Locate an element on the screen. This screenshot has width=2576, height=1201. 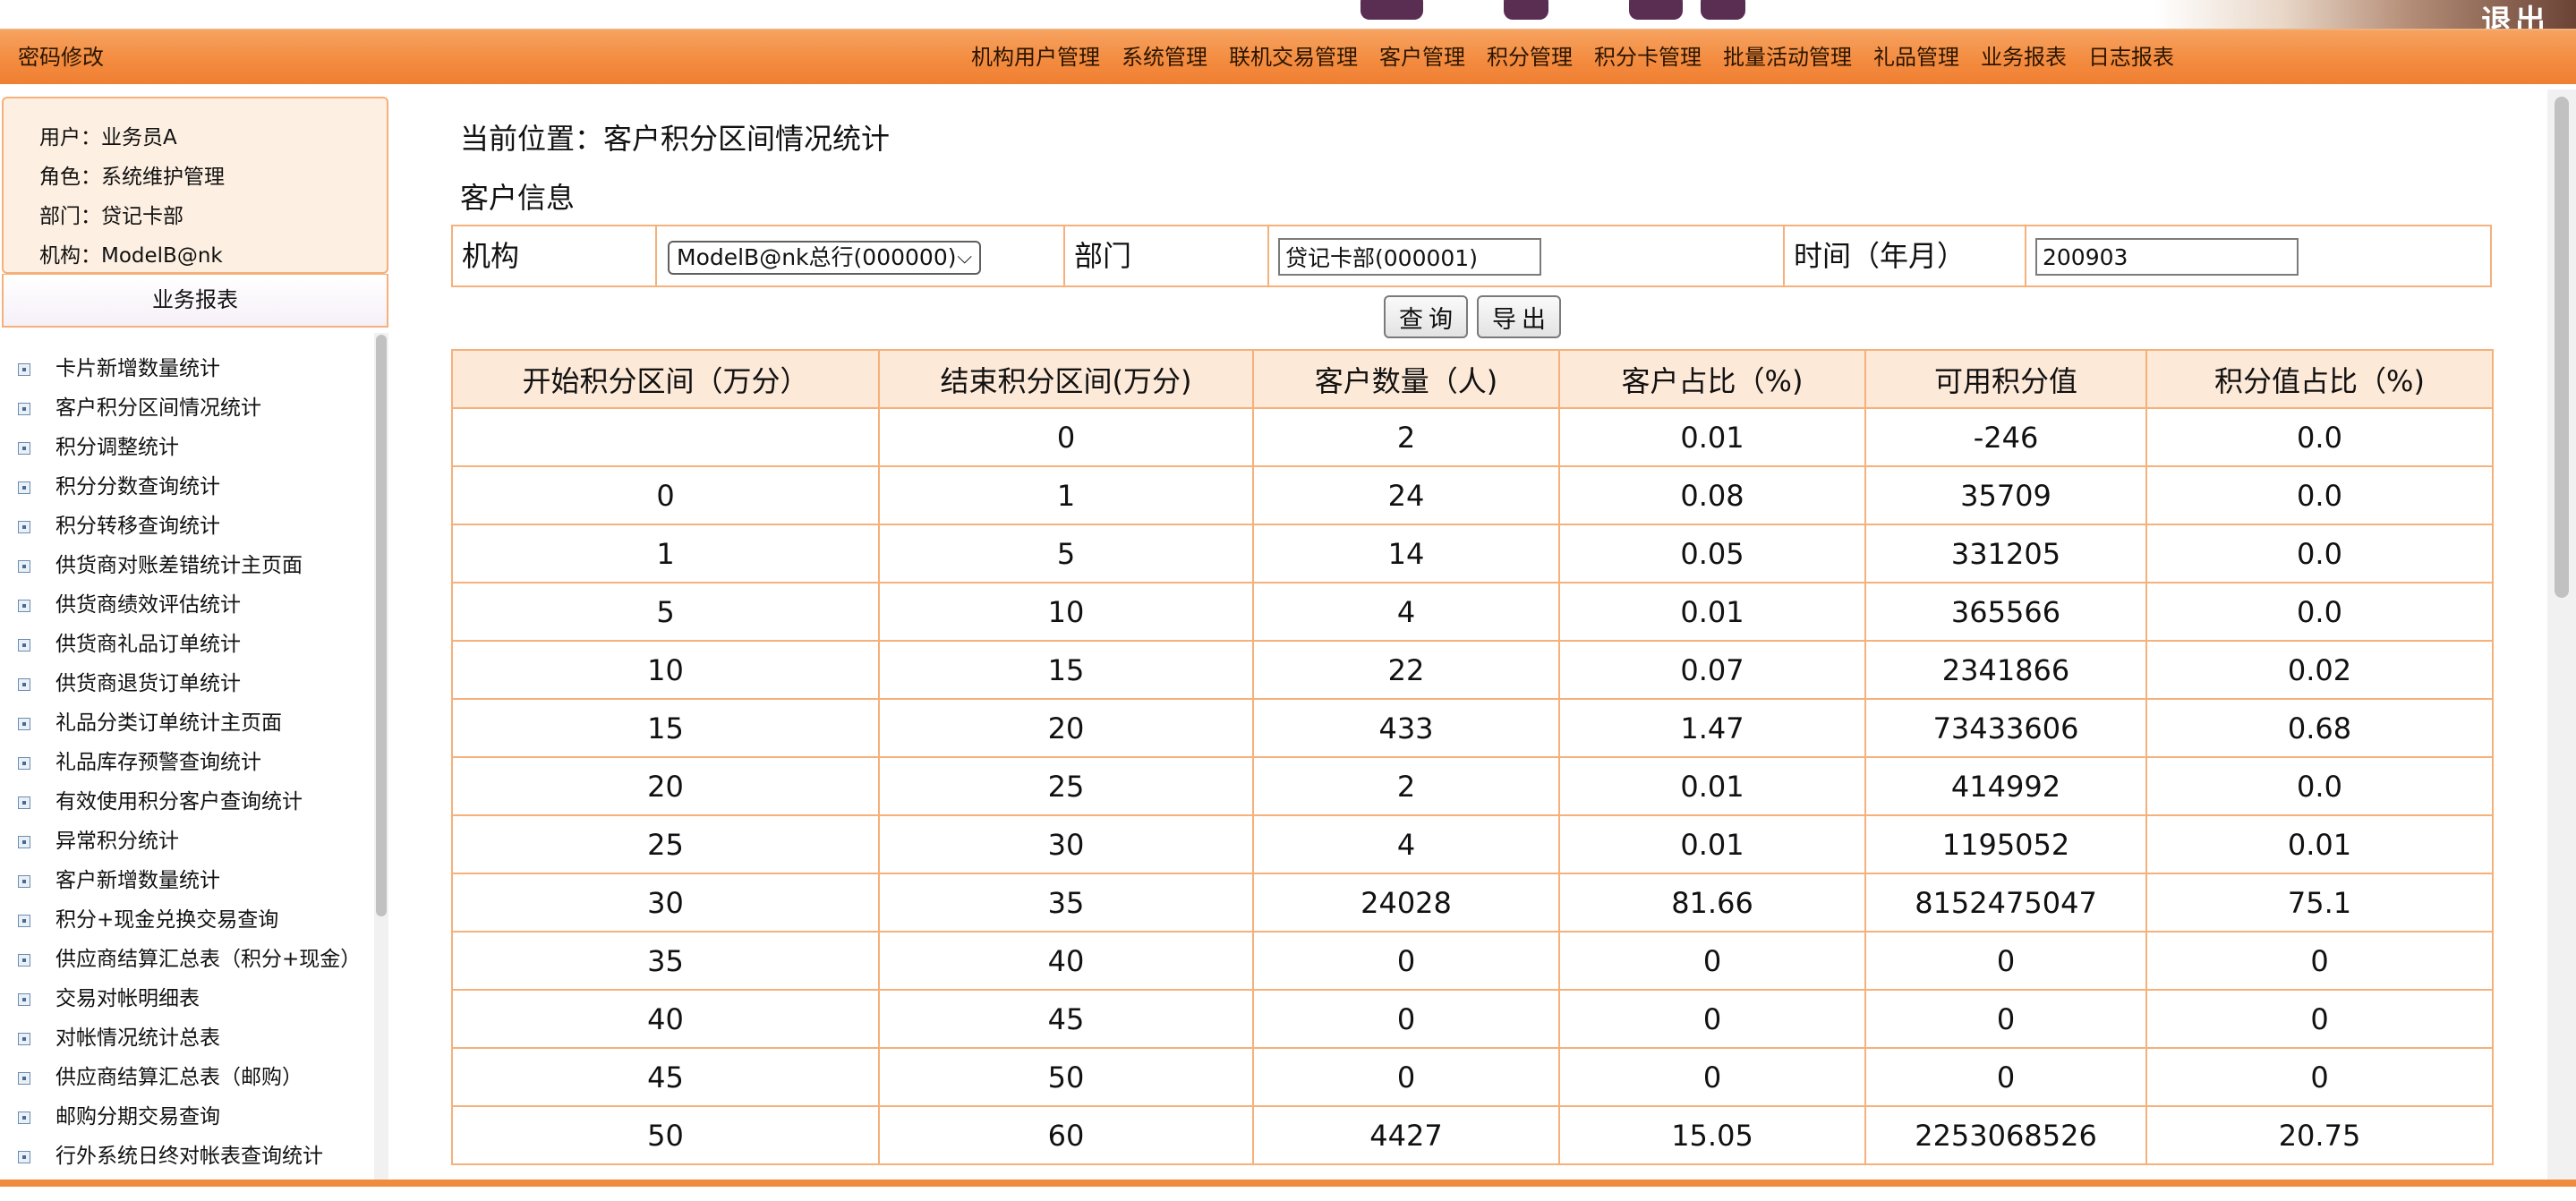
table-cell: 0.68 is located at coordinates (2319, 728).